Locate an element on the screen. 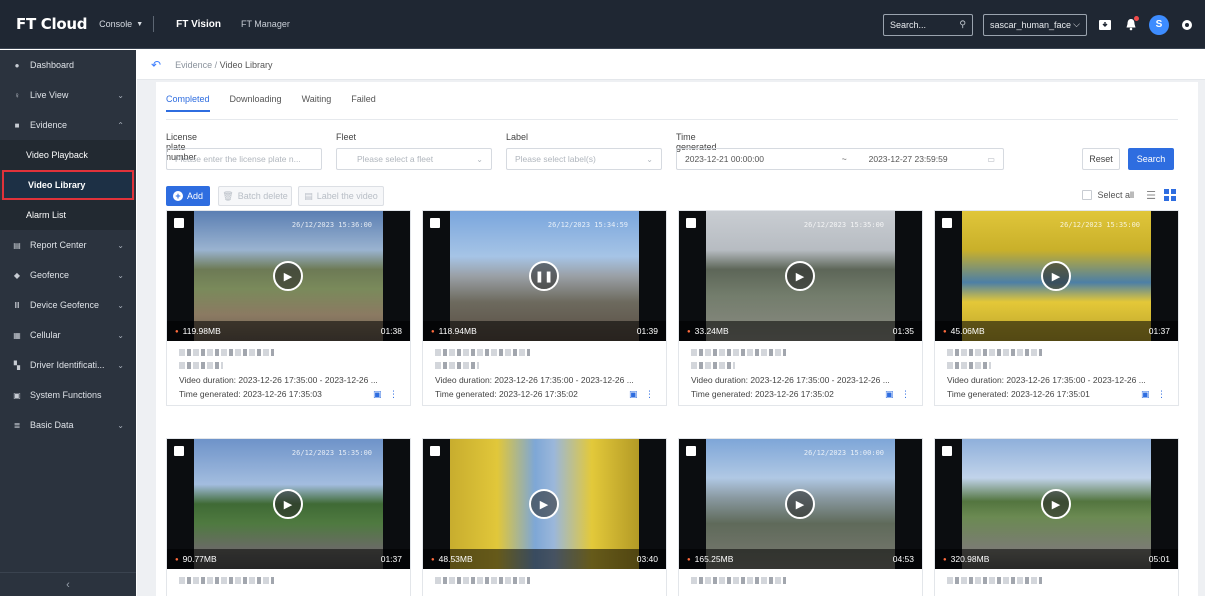 The image size is (1205, 596). nav-ft-vision: FT Vision is located at coordinates (198, 24).